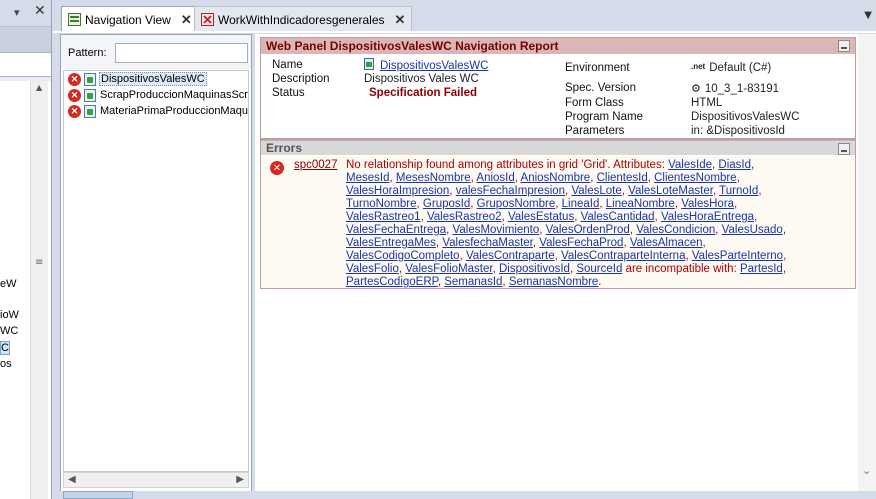 The image size is (876, 499). What do you see at coordinates (541, 217) in the screenshot?
I see `attribute-link: ValesEstatus` at bounding box center [541, 217].